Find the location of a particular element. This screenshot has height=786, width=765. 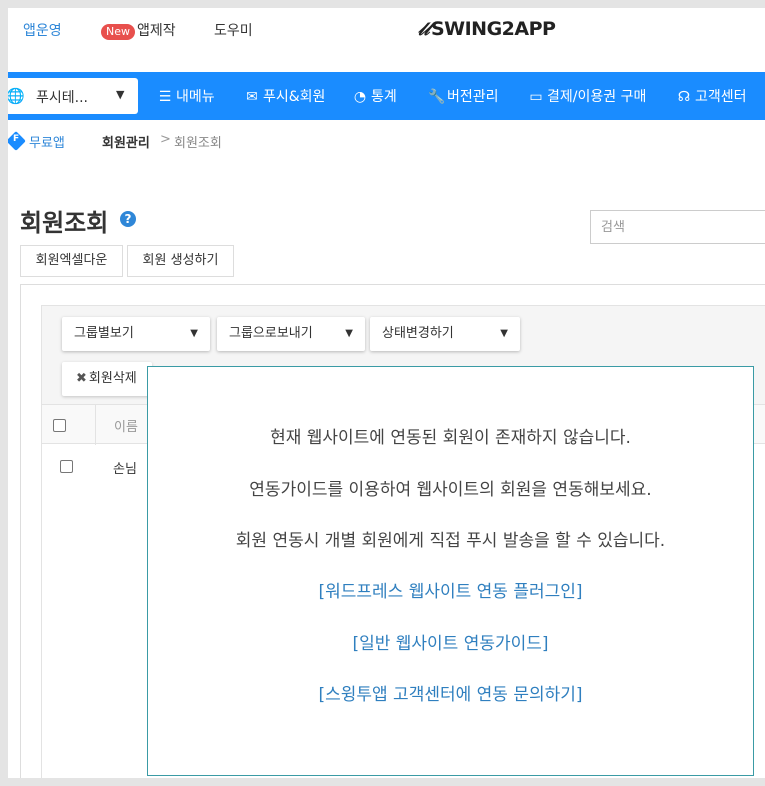

notice-line-3: 회원 연동시 개별 회원에게 직접 푸시 발송을 할 수 있습니다. is located at coordinates (450, 541).